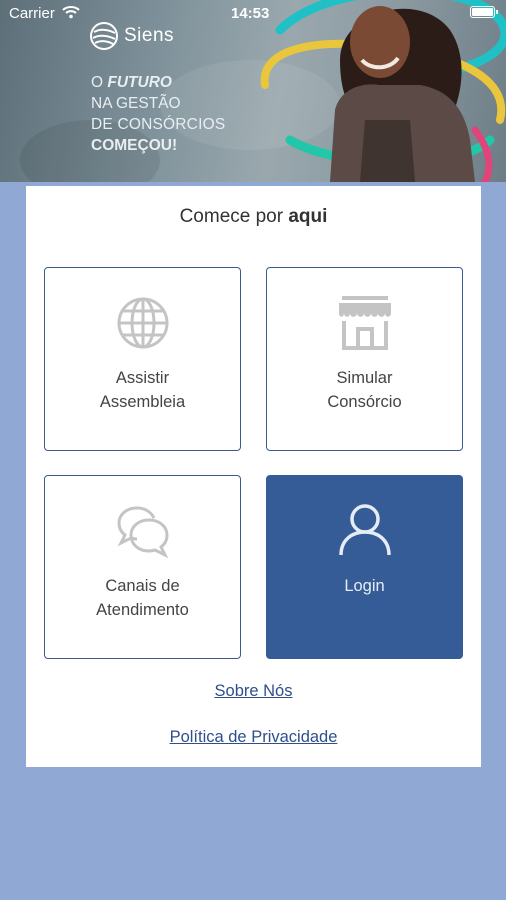  What do you see at coordinates (234, 216) in the screenshot?
I see `heading-prefix: Comece por` at bounding box center [234, 216].